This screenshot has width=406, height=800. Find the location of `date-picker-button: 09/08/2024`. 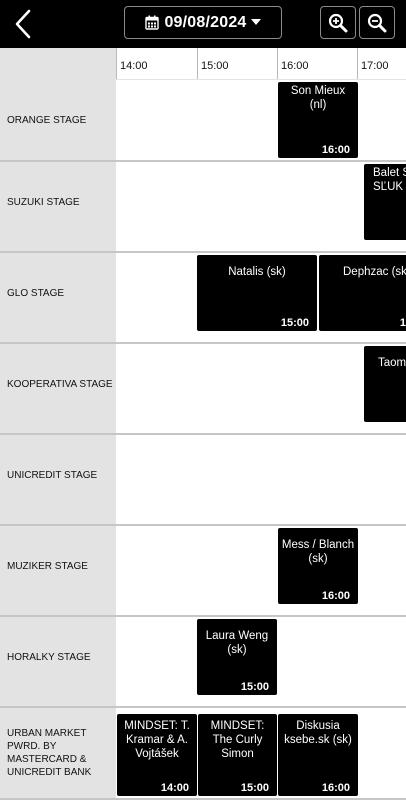

date-picker-button: 09/08/2024 is located at coordinates (203, 22).